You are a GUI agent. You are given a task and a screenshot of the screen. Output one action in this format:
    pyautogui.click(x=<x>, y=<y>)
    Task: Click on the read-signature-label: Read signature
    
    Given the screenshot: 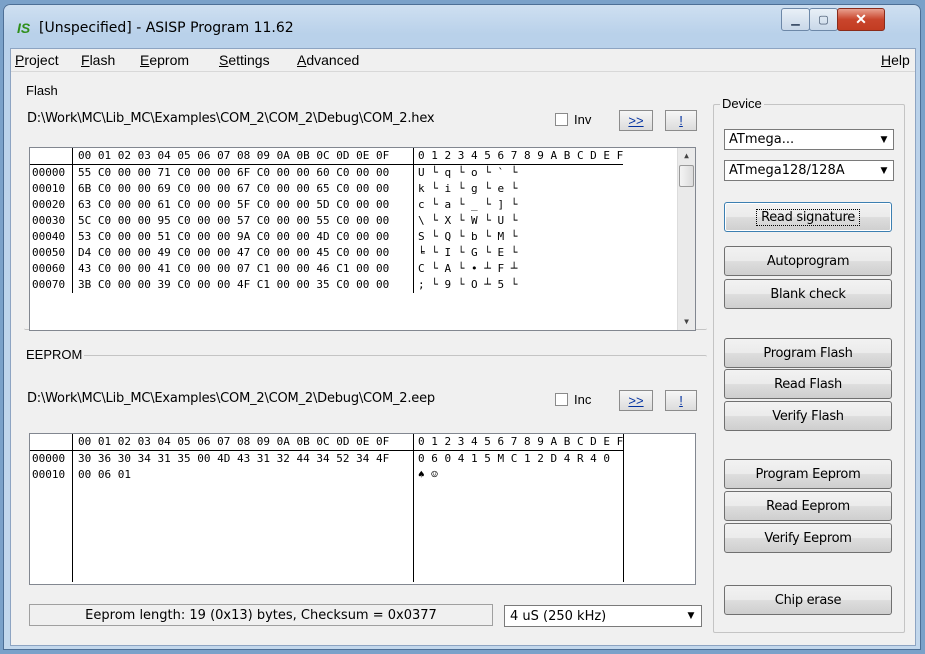 What is the action you would take?
    pyautogui.click(x=808, y=217)
    